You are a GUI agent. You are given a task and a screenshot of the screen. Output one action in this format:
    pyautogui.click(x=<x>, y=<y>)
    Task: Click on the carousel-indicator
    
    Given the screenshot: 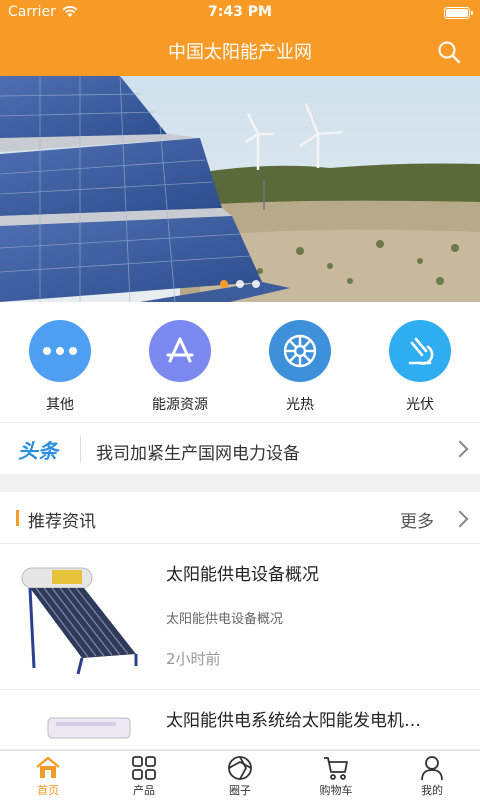 What is the action you would take?
    pyautogui.click(x=240, y=284)
    